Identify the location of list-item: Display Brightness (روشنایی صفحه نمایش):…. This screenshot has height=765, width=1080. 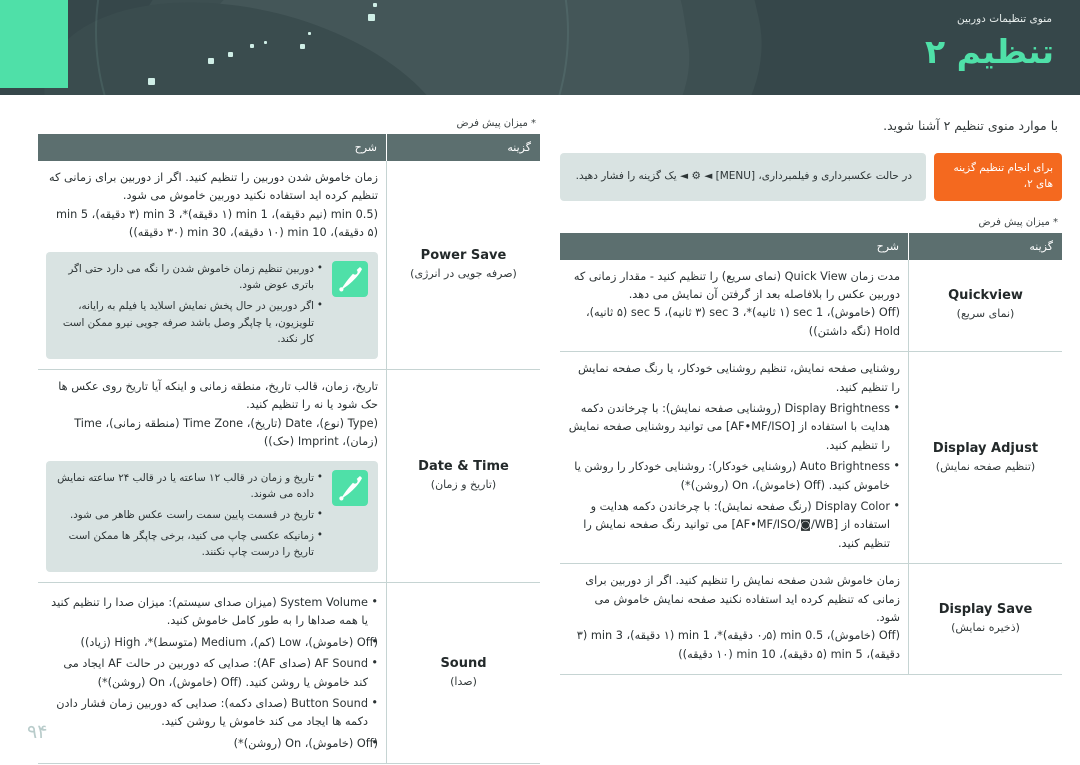
(734, 427).